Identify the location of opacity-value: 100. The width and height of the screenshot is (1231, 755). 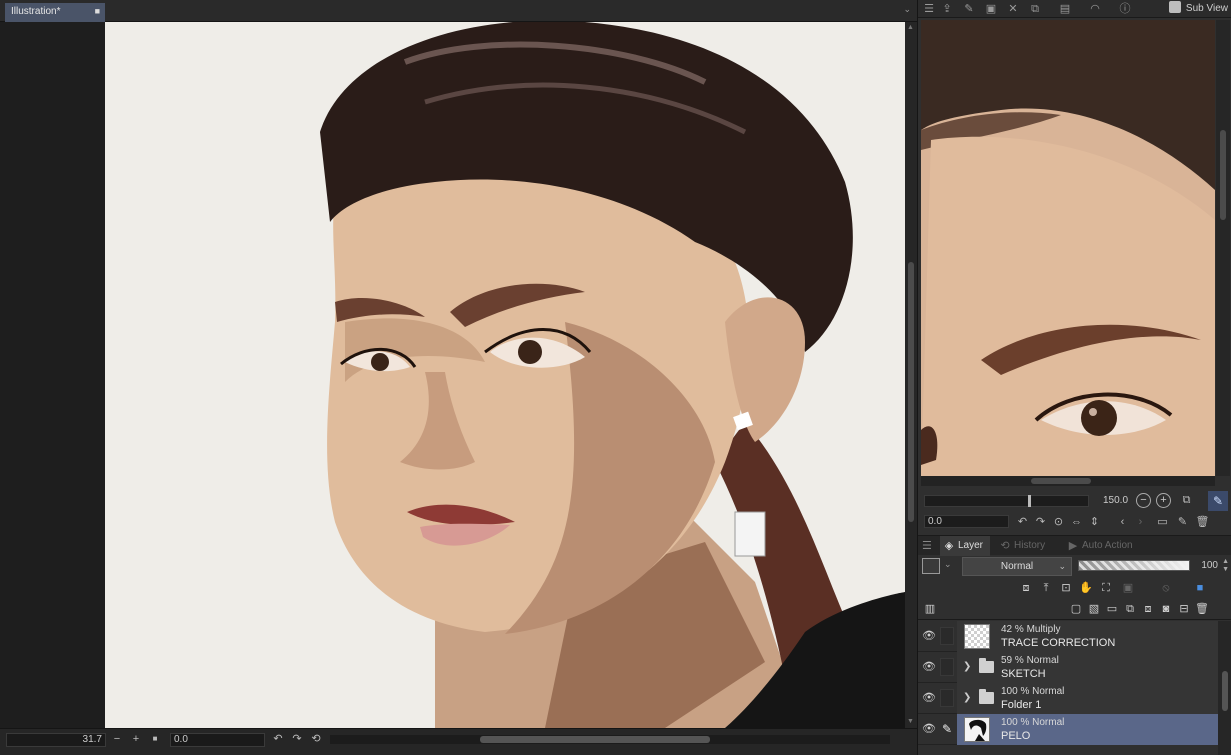
(1209, 565).